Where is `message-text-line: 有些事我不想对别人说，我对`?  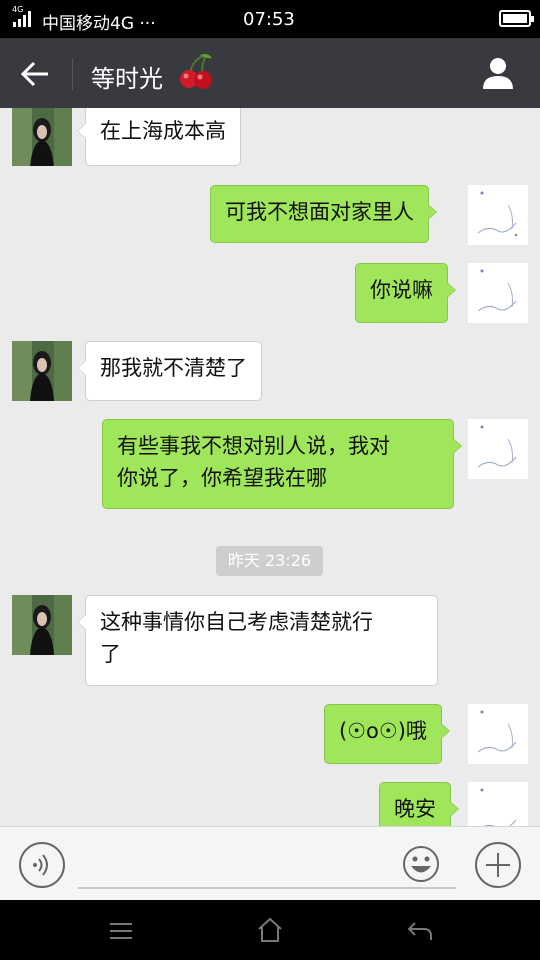 message-text-line: 有些事我不想对别人说，我对 is located at coordinates (253, 446).